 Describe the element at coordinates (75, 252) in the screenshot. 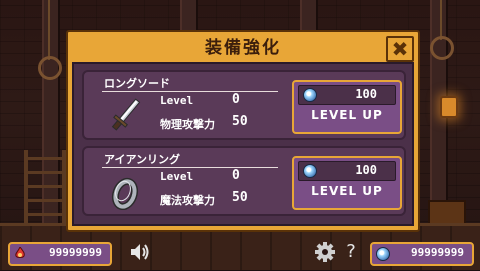

I see `soul-count: 99999999` at that location.